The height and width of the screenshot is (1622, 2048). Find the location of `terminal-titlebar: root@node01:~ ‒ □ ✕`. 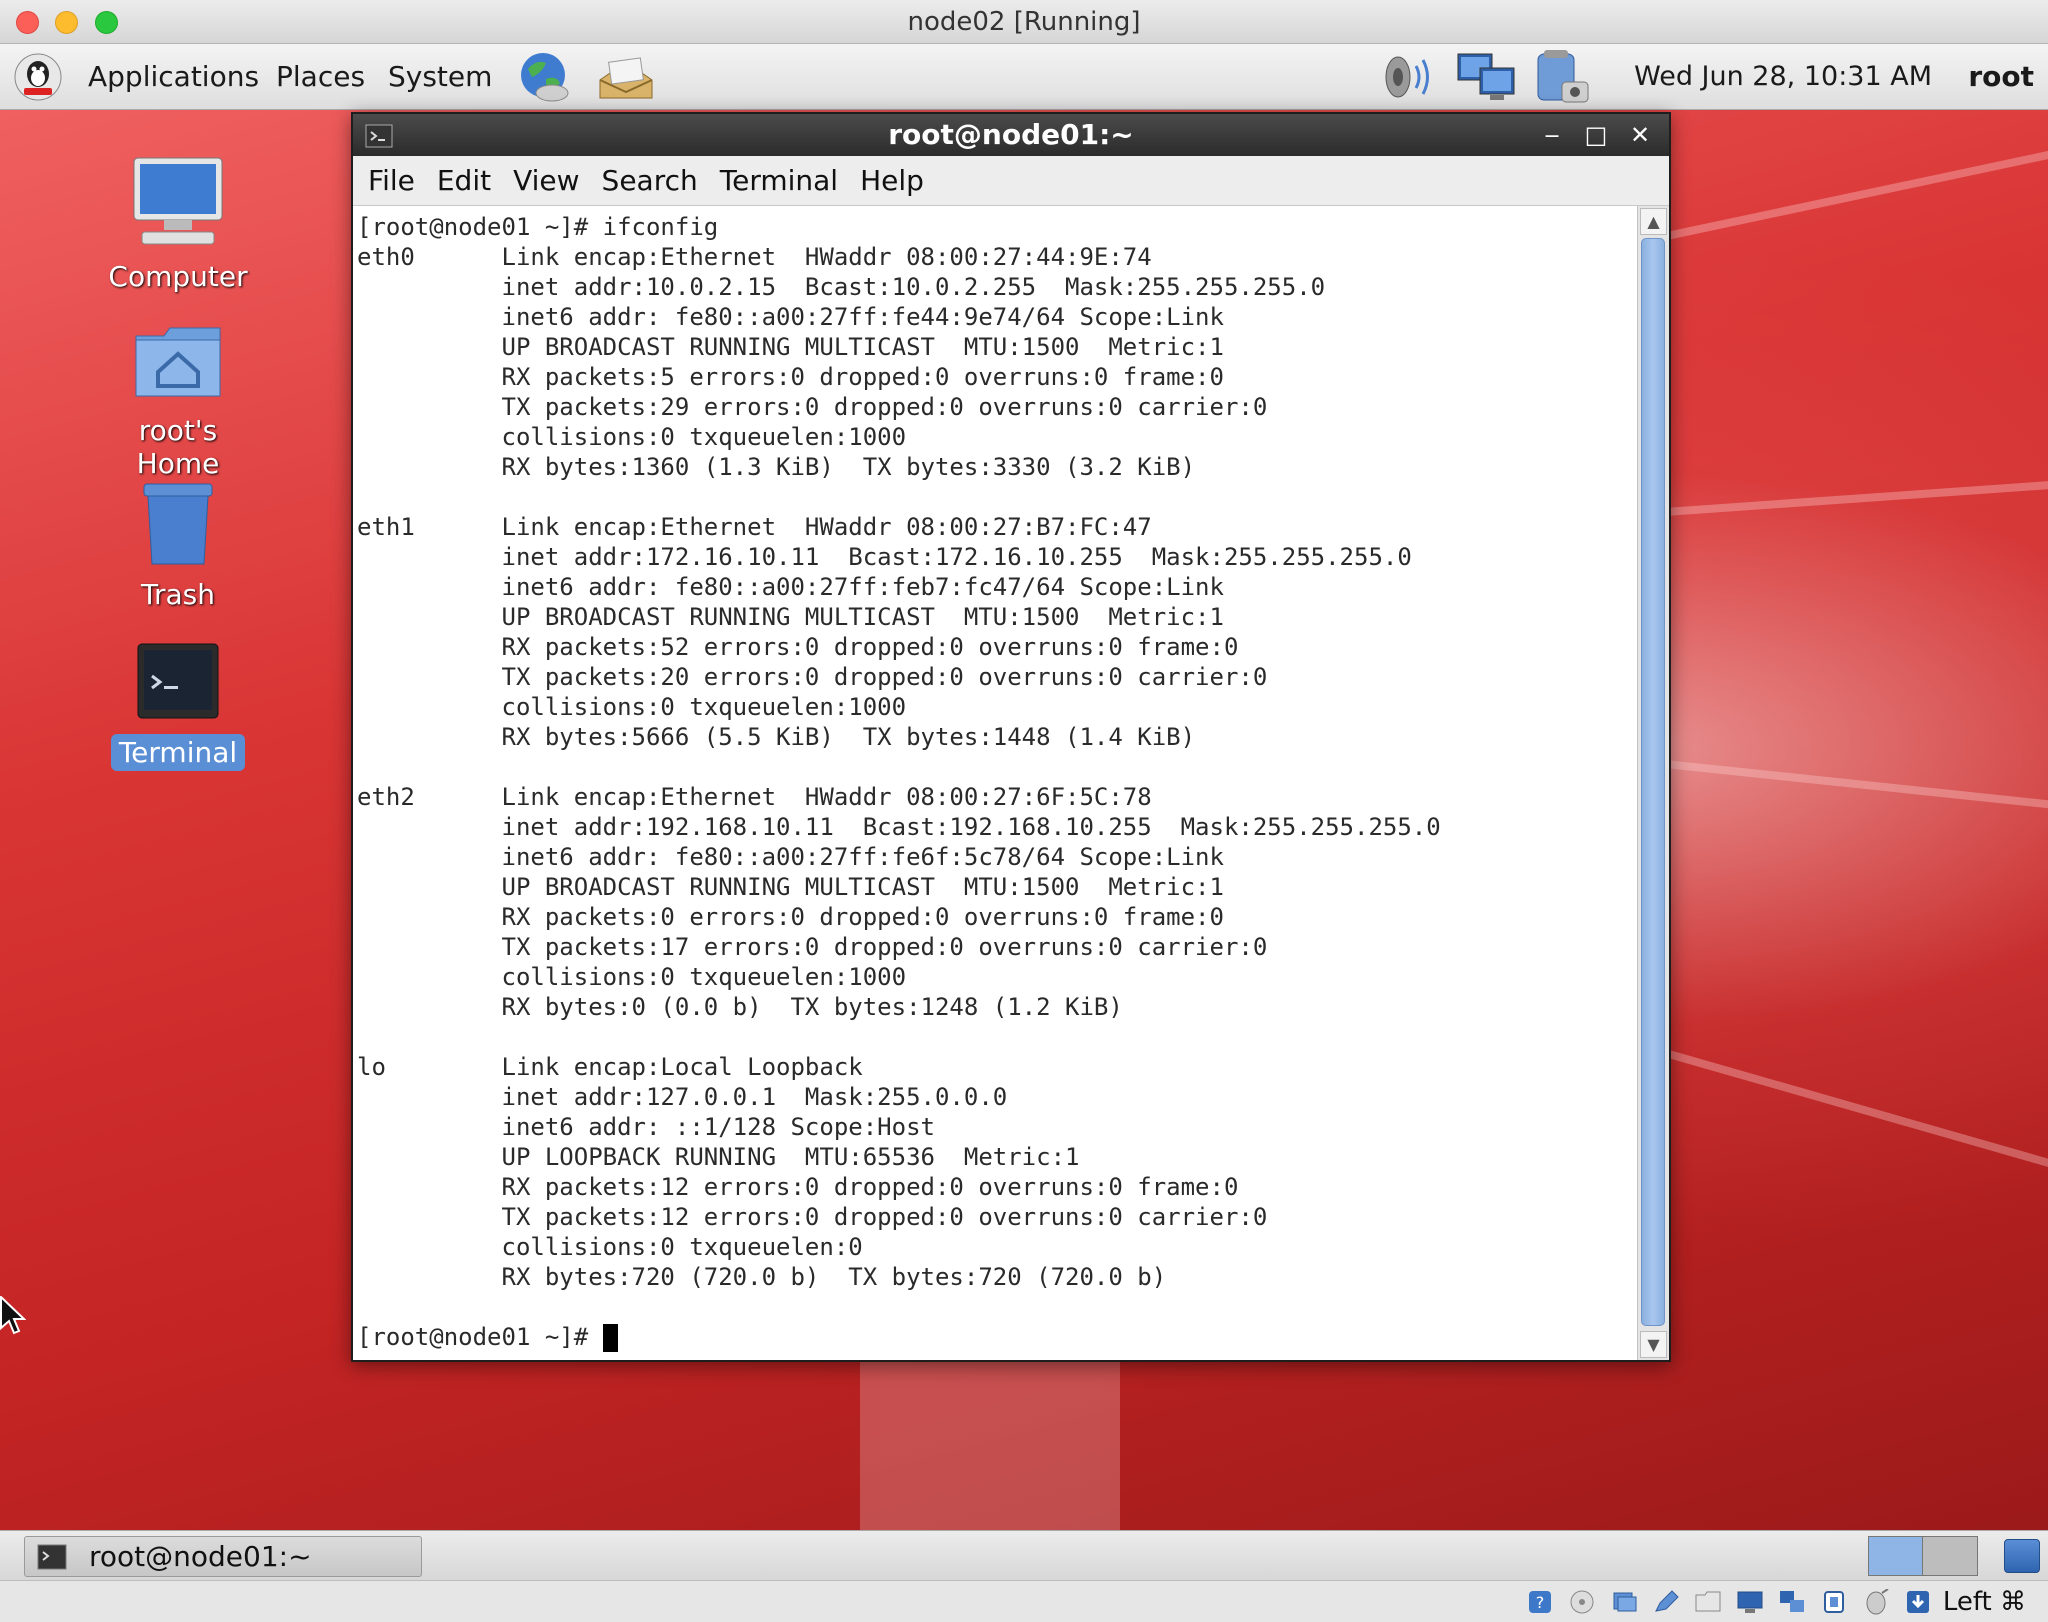

terminal-titlebar: root@node01:~ ‒ □ ✕ is located at coordinates (1011, 135).